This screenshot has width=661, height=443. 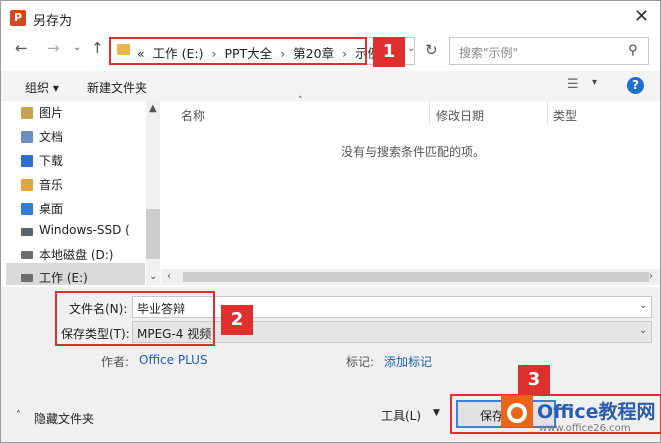 What do you see at coordinates (641, 16) in the screenshot?
I see `close-button: ✕` at bounding box center [641, 16].